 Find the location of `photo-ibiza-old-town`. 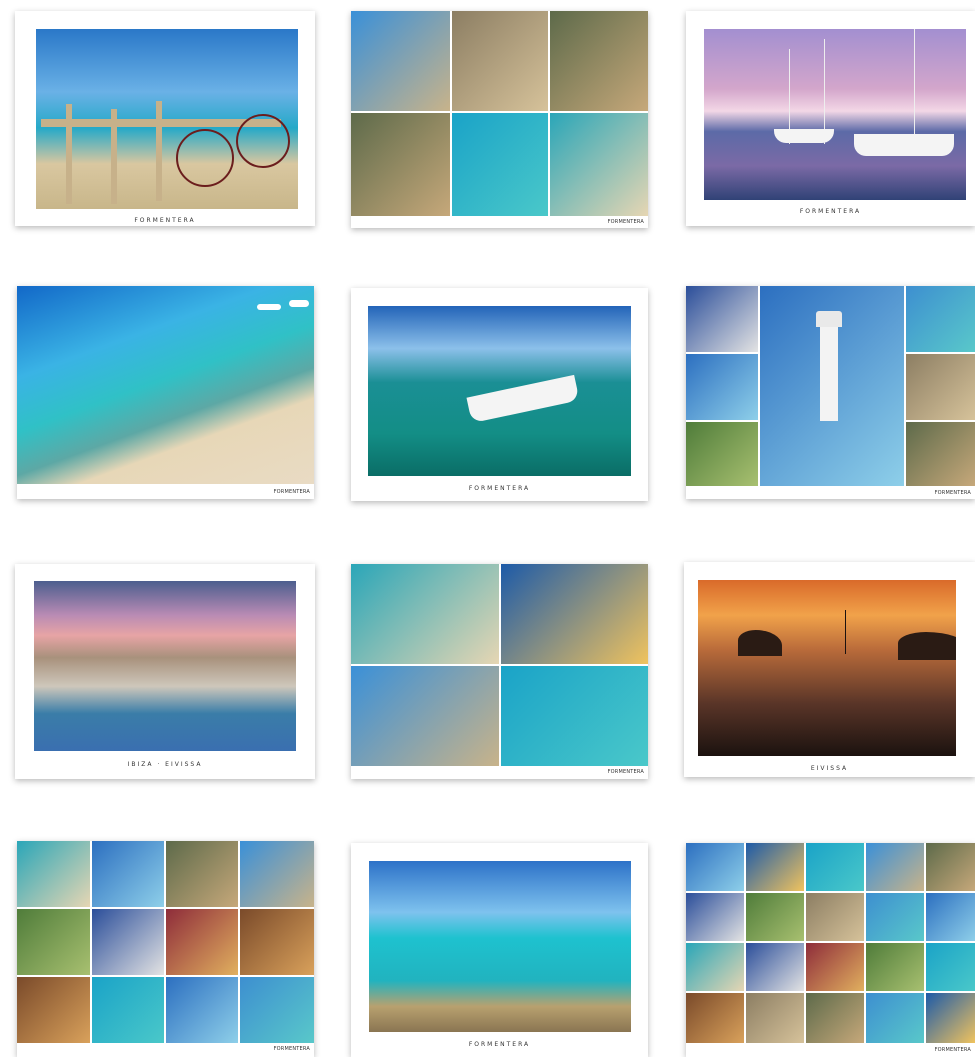

photo-ibiza-old-town is located at coordinates (165, 666).